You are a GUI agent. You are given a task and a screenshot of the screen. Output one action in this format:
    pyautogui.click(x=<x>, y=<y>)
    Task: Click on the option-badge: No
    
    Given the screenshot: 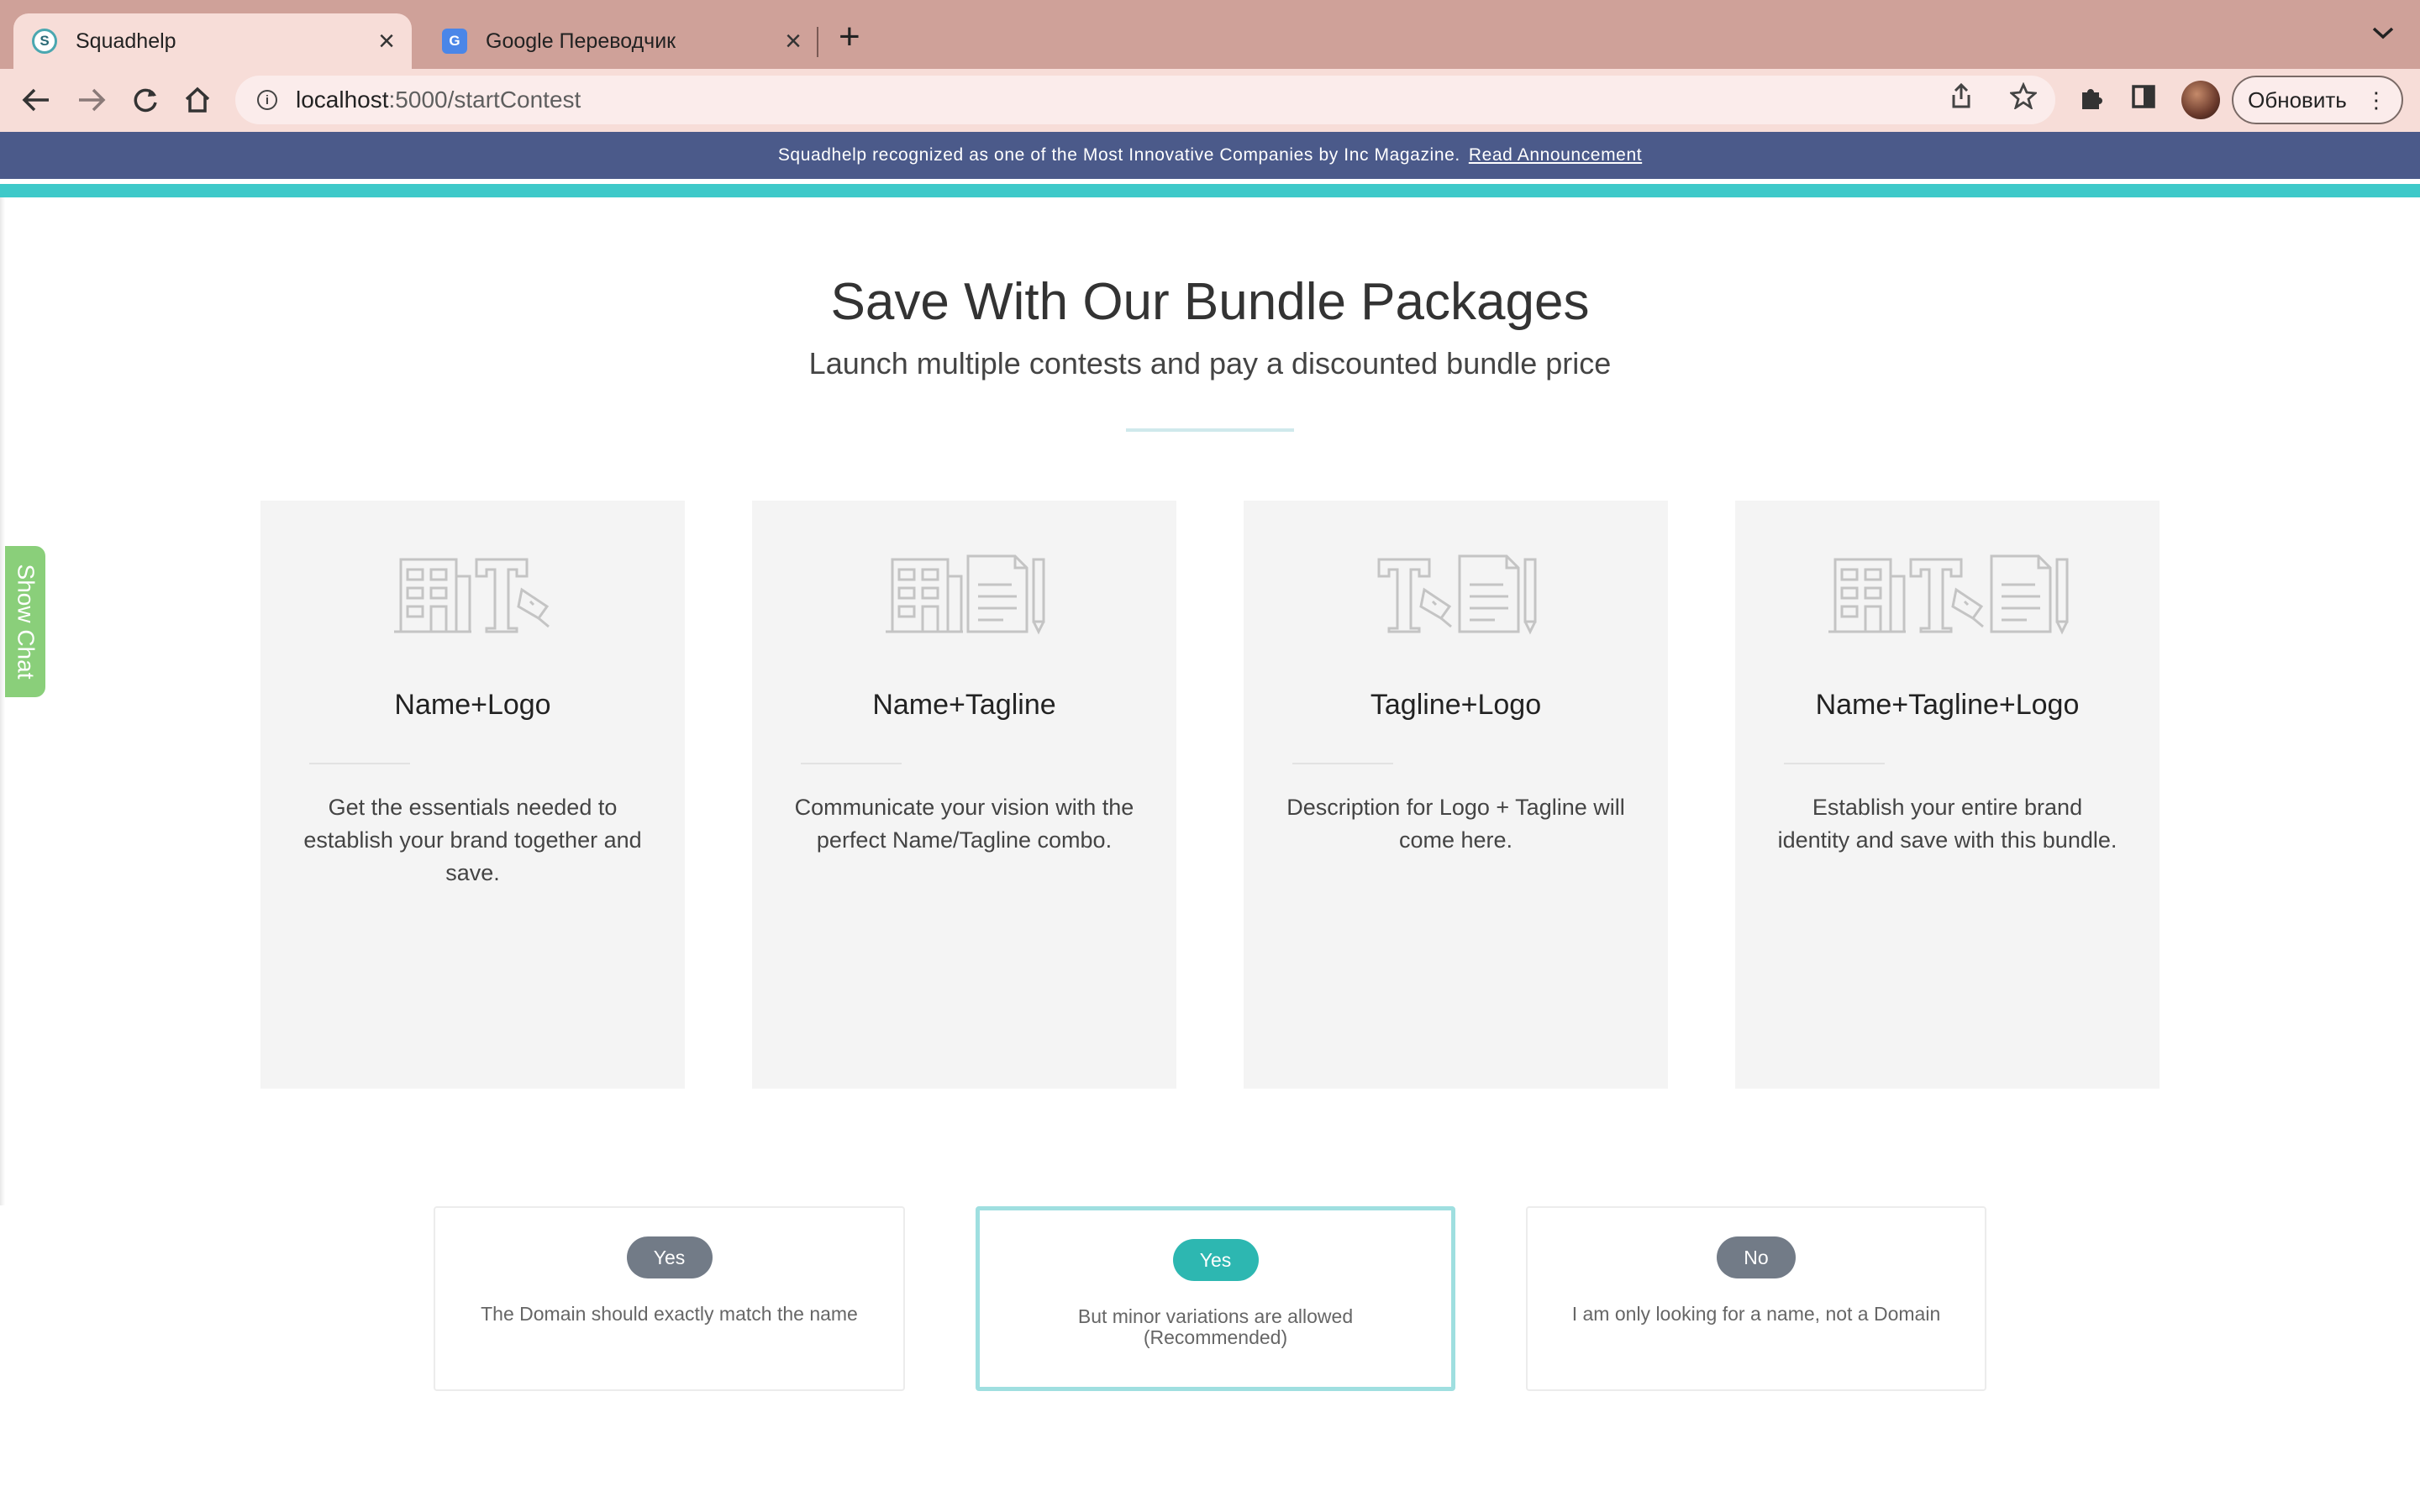 What is the action you would take?
    pyautogui.click(x=1756, y=1257)
    